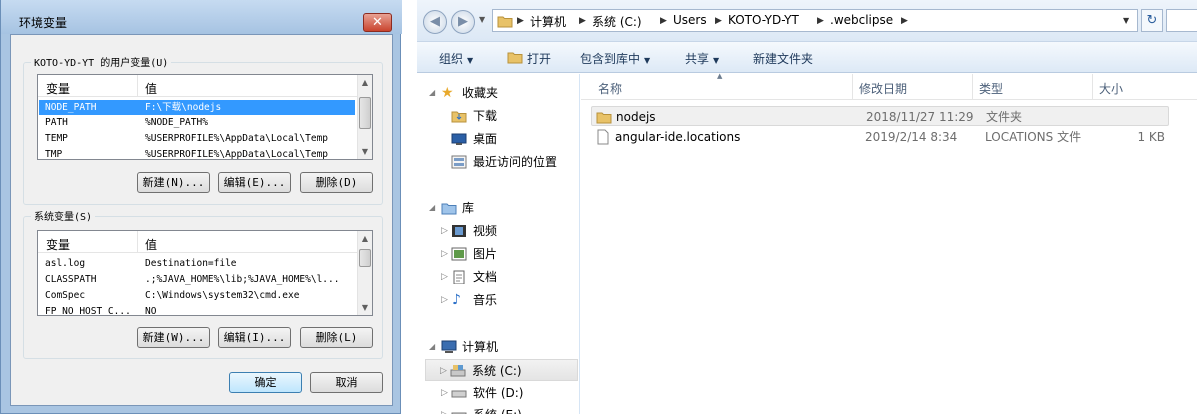 This screenshot has width=1197, height=414. Describe the element at coordinates (502, 277) in the screenshot. I see `nav-documents: ▷ 文档` at that location.